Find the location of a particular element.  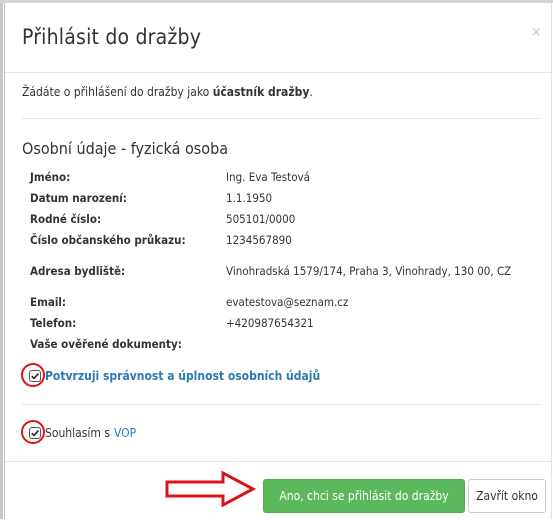

detail-label: Adresa bydliště: is located at coordinates (78, 270).